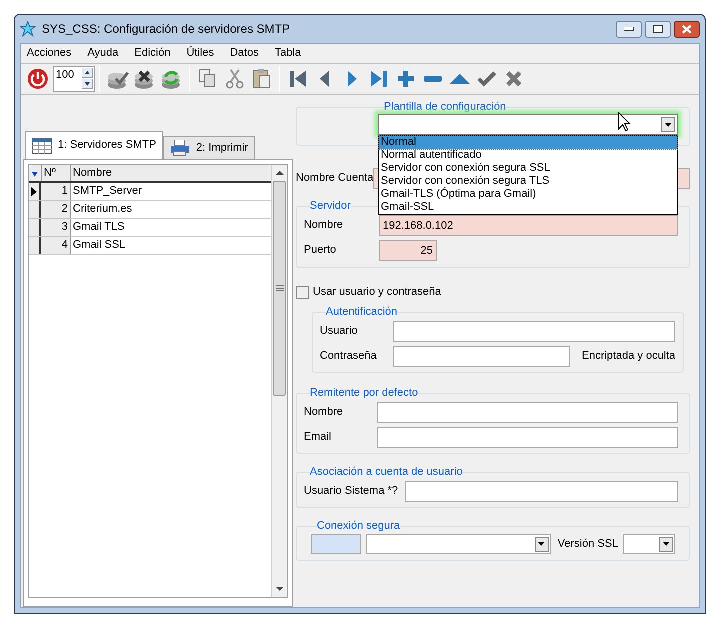 The image size is (713, 628). What do you see at coordinates (528, 225) in the screenshot?
I see `text-field: 192.168.0.102` at bounding box center [528, 225].